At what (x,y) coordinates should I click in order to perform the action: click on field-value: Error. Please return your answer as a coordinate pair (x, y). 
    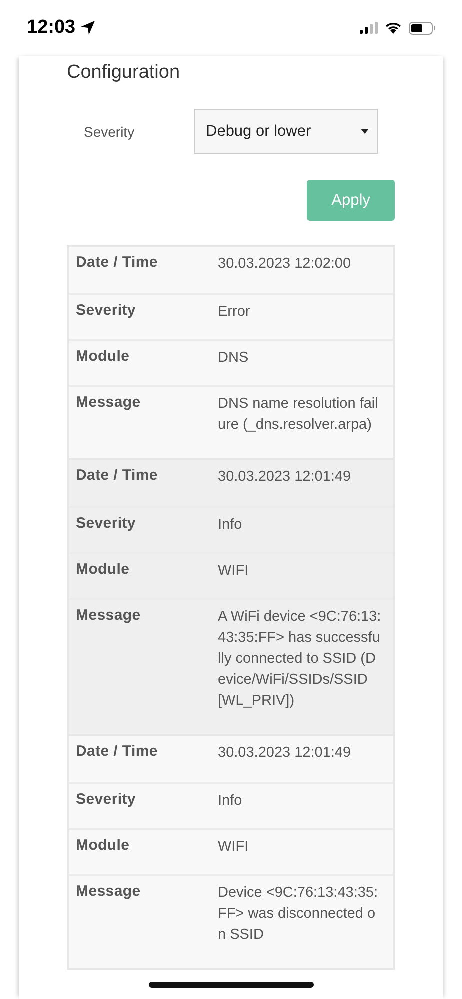
    Looking at the image, I should click on (235, 312).